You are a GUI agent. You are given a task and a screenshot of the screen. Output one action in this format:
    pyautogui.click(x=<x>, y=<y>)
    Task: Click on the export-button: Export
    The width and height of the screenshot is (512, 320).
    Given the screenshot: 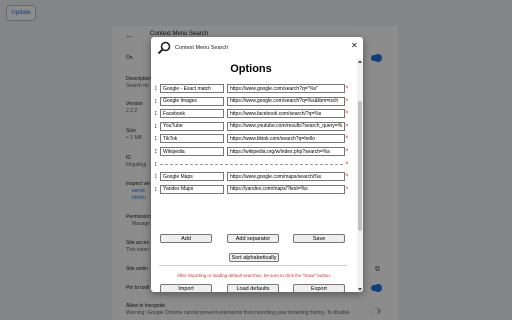 What is the action you would take?
    pyautogui.click(x=319, y=288)
    